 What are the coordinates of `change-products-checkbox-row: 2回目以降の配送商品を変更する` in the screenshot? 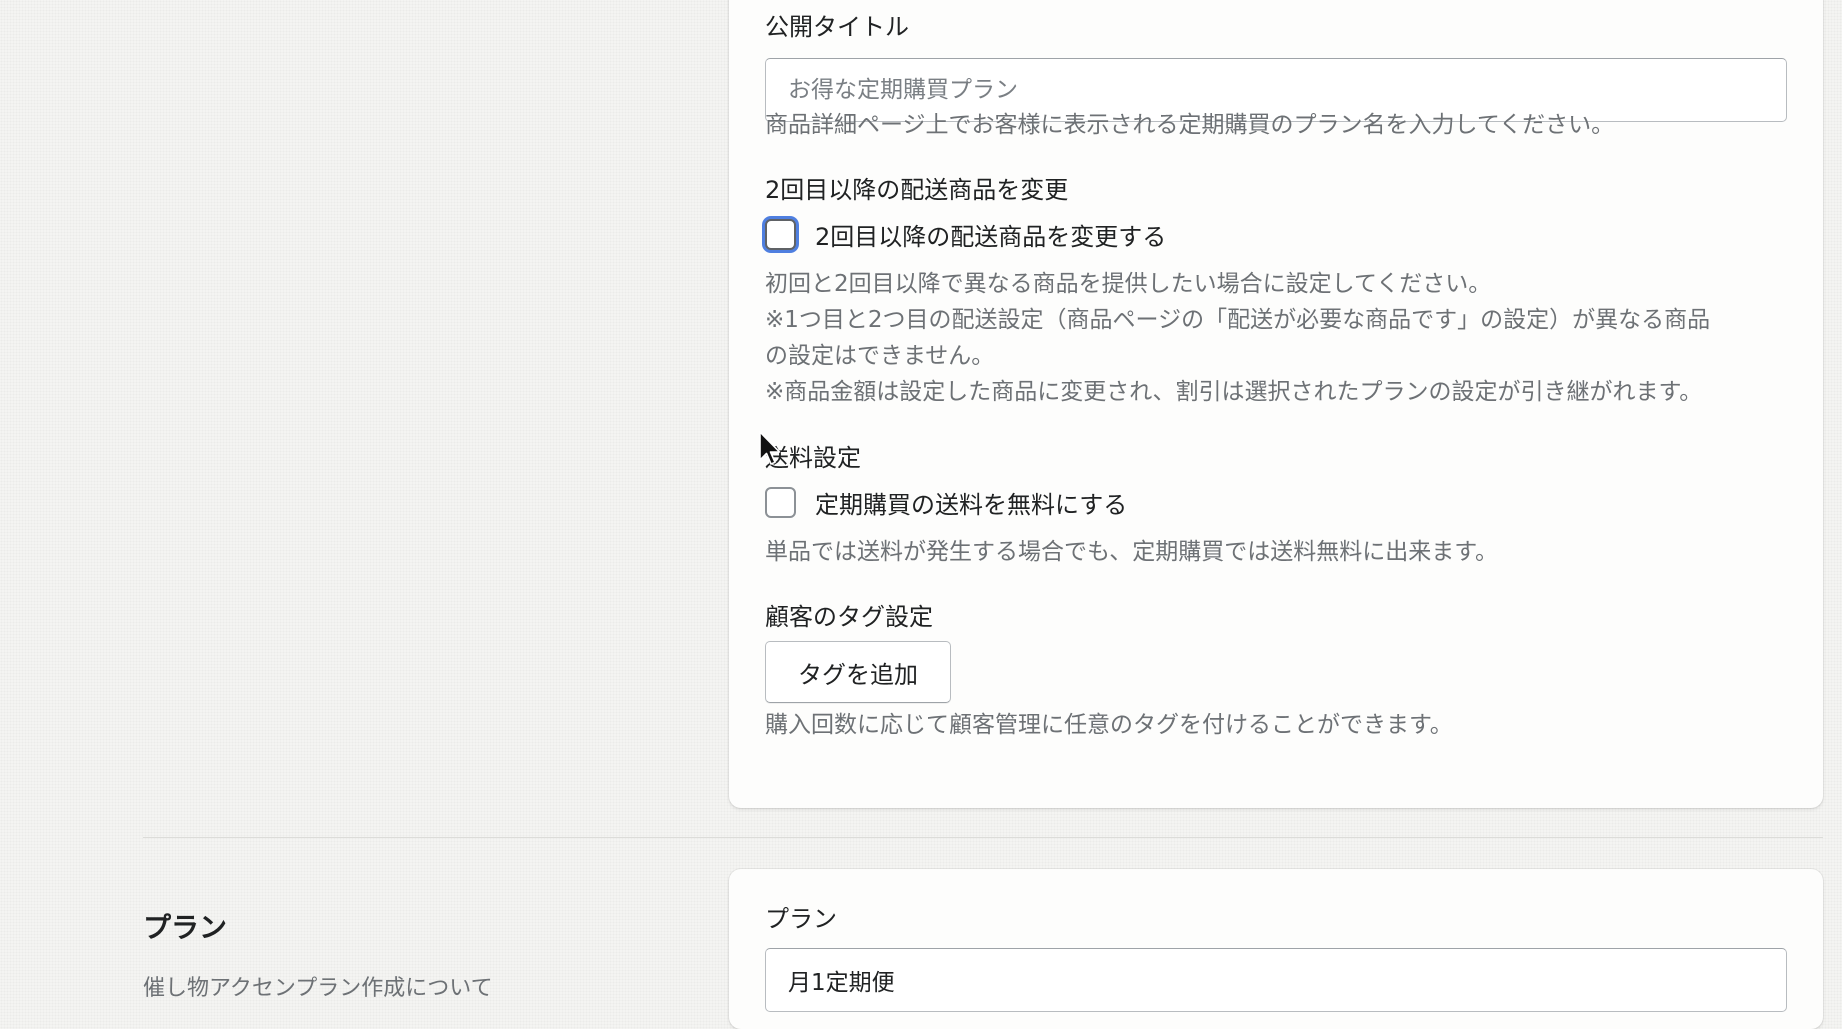 It's located at (965, 234).